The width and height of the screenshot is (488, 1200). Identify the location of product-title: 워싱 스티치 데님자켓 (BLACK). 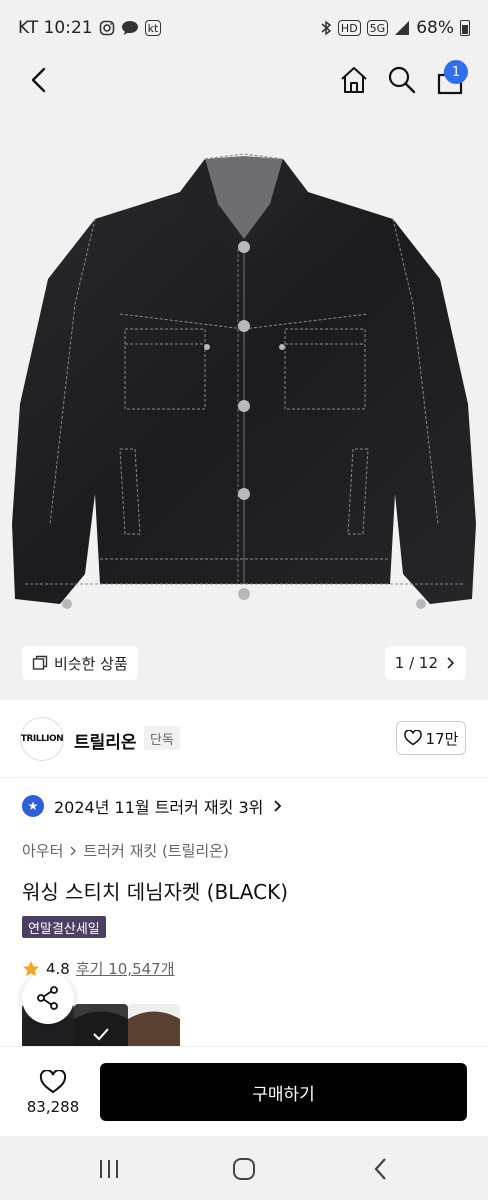
(155, 892).